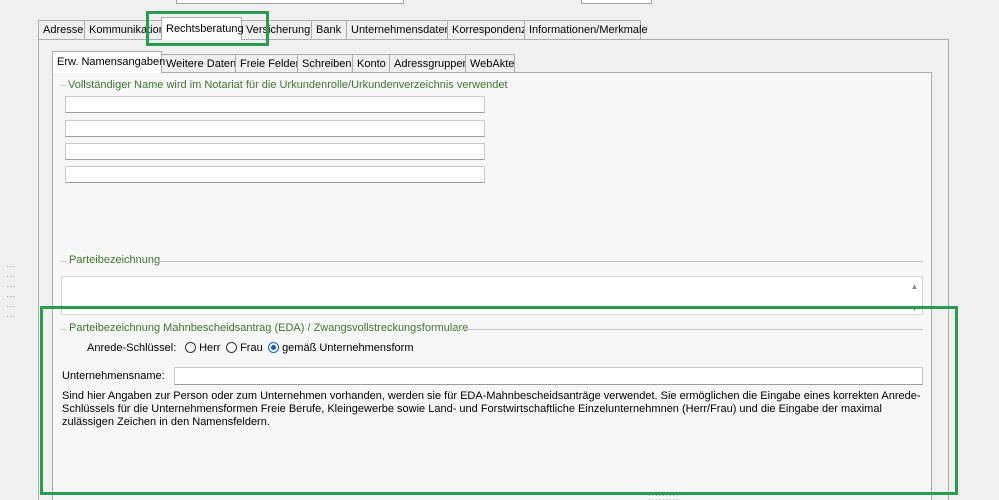  What do you see at coordinates (914, 308) in the screenshot?
I see `scroll-down-icon: ▼` at bounding box center [914, 308].